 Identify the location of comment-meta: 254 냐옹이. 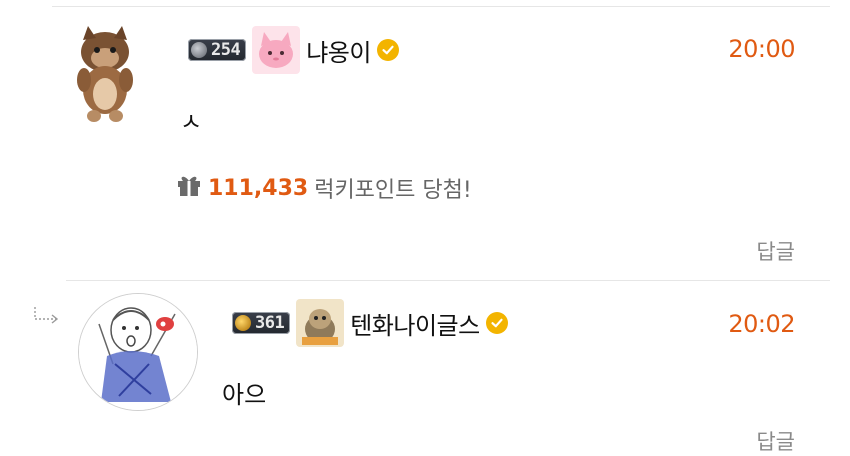
(293, 50).